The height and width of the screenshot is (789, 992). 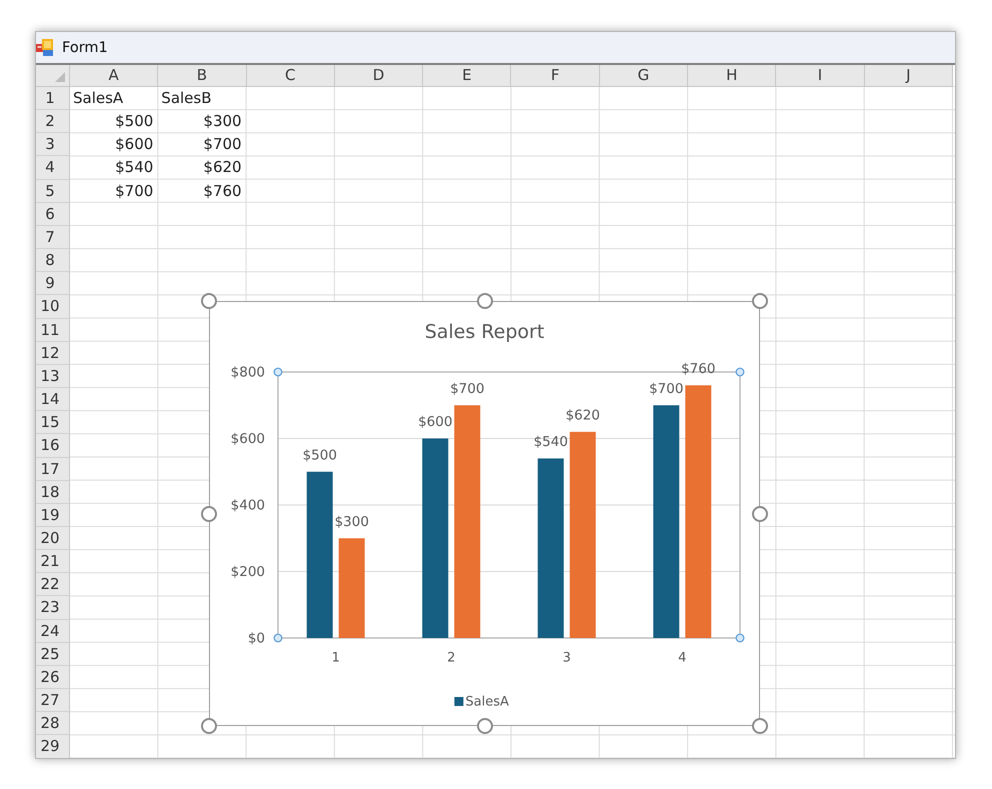 I want to click on column-header: F, so click(x=555, y=76).